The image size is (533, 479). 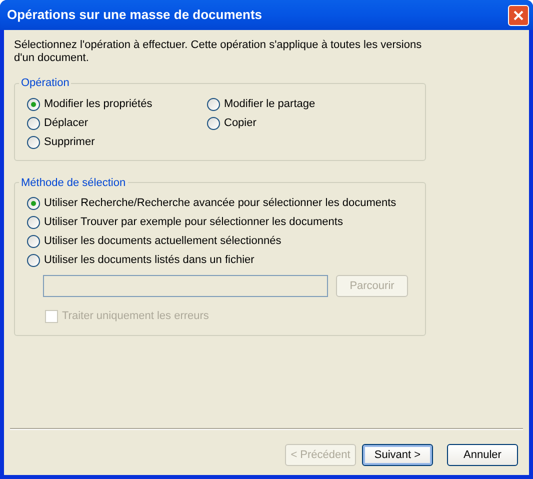 I want to click on radio-label: Modifier le partage, so click(x=270, y=104).